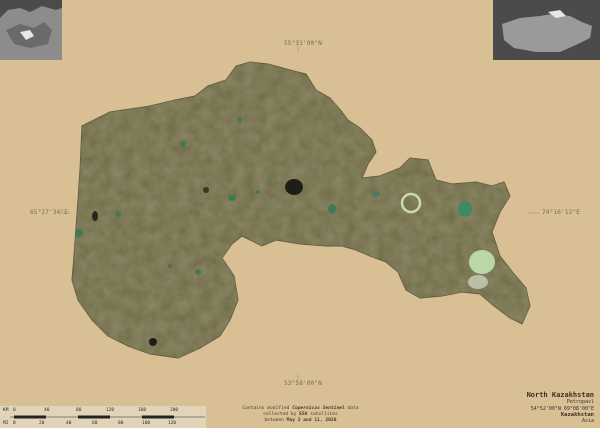  What do you see at coordinates (303, 383) in the screenshot?
I see `graticule-label-bottom: 53°58'00"N` at bounding box center [303, 383].